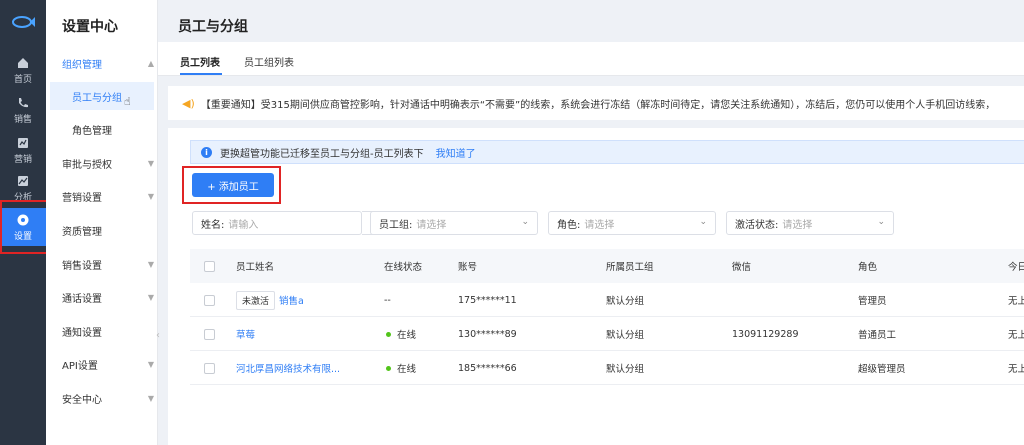  Describe the element at coordinates (108, 264) in the screenshot. I see `submenu-sales-settings: 销售设置 ▼` at that location.